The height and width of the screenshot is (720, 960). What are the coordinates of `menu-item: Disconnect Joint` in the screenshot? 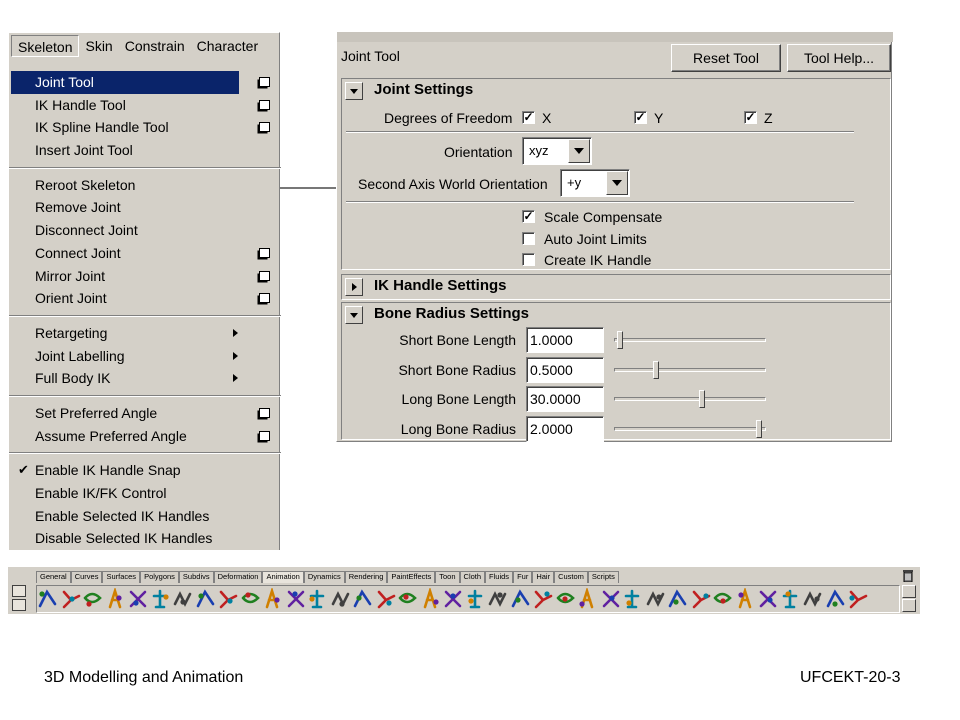 It's located at (144, 230).